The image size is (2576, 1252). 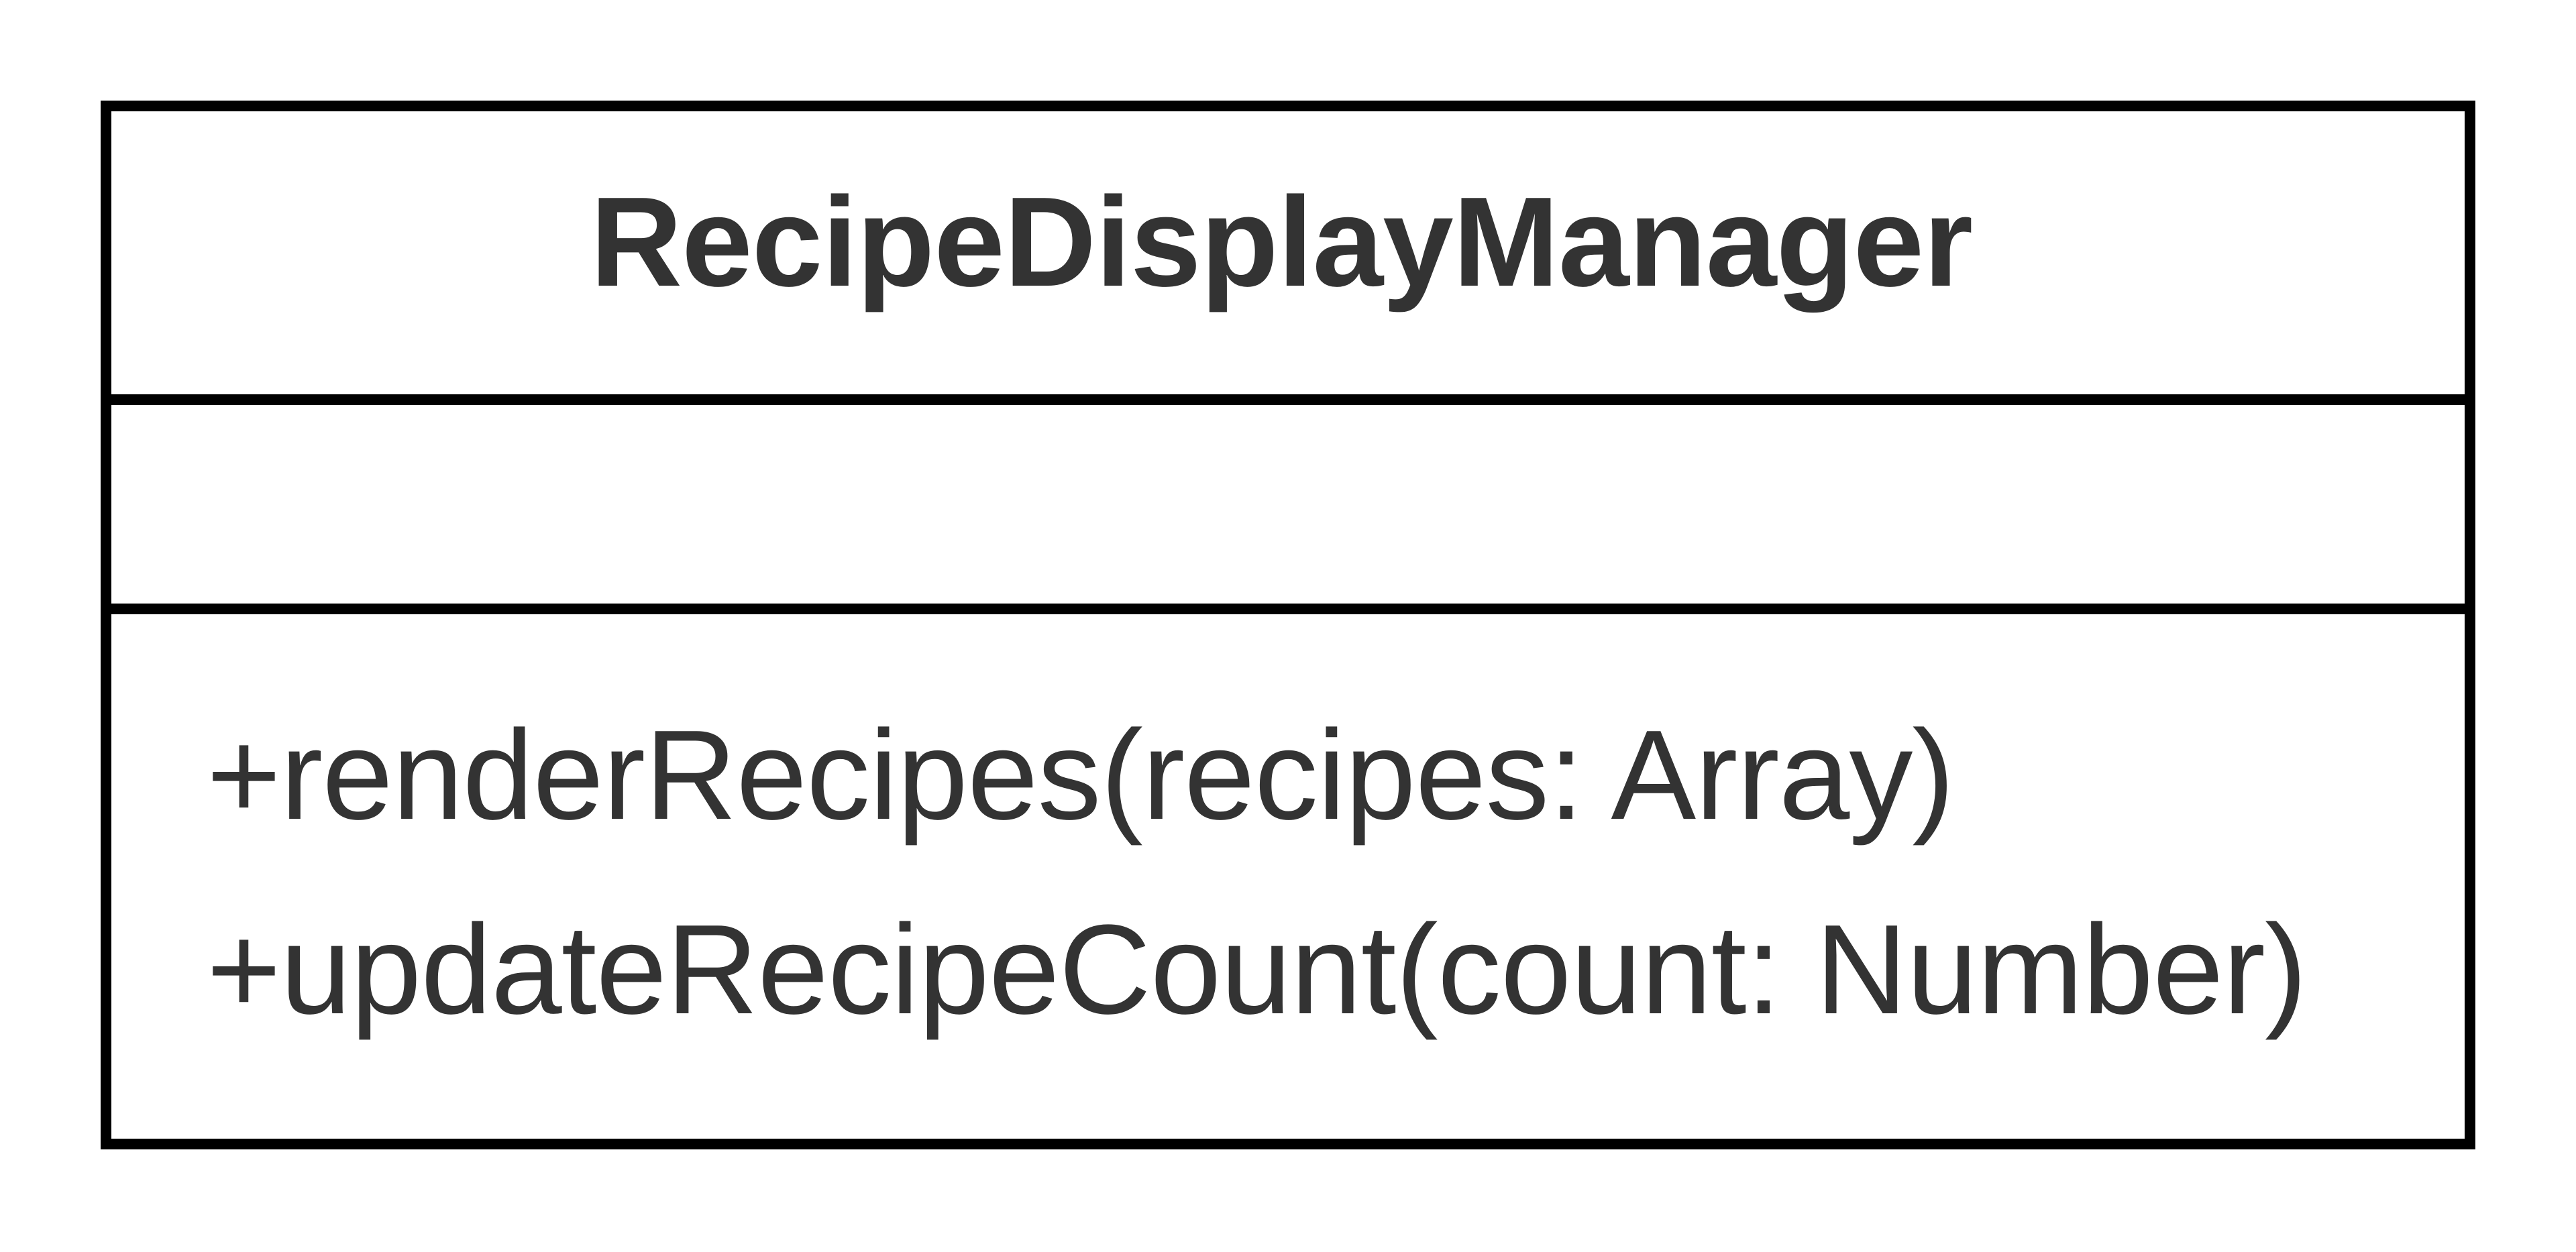 What do you see at coordinates (1257, 970) in the screenshot?
I see `method-update-recipe-count: +updateRecipeCount(count: Number)` at bounding box center [1257, 970].